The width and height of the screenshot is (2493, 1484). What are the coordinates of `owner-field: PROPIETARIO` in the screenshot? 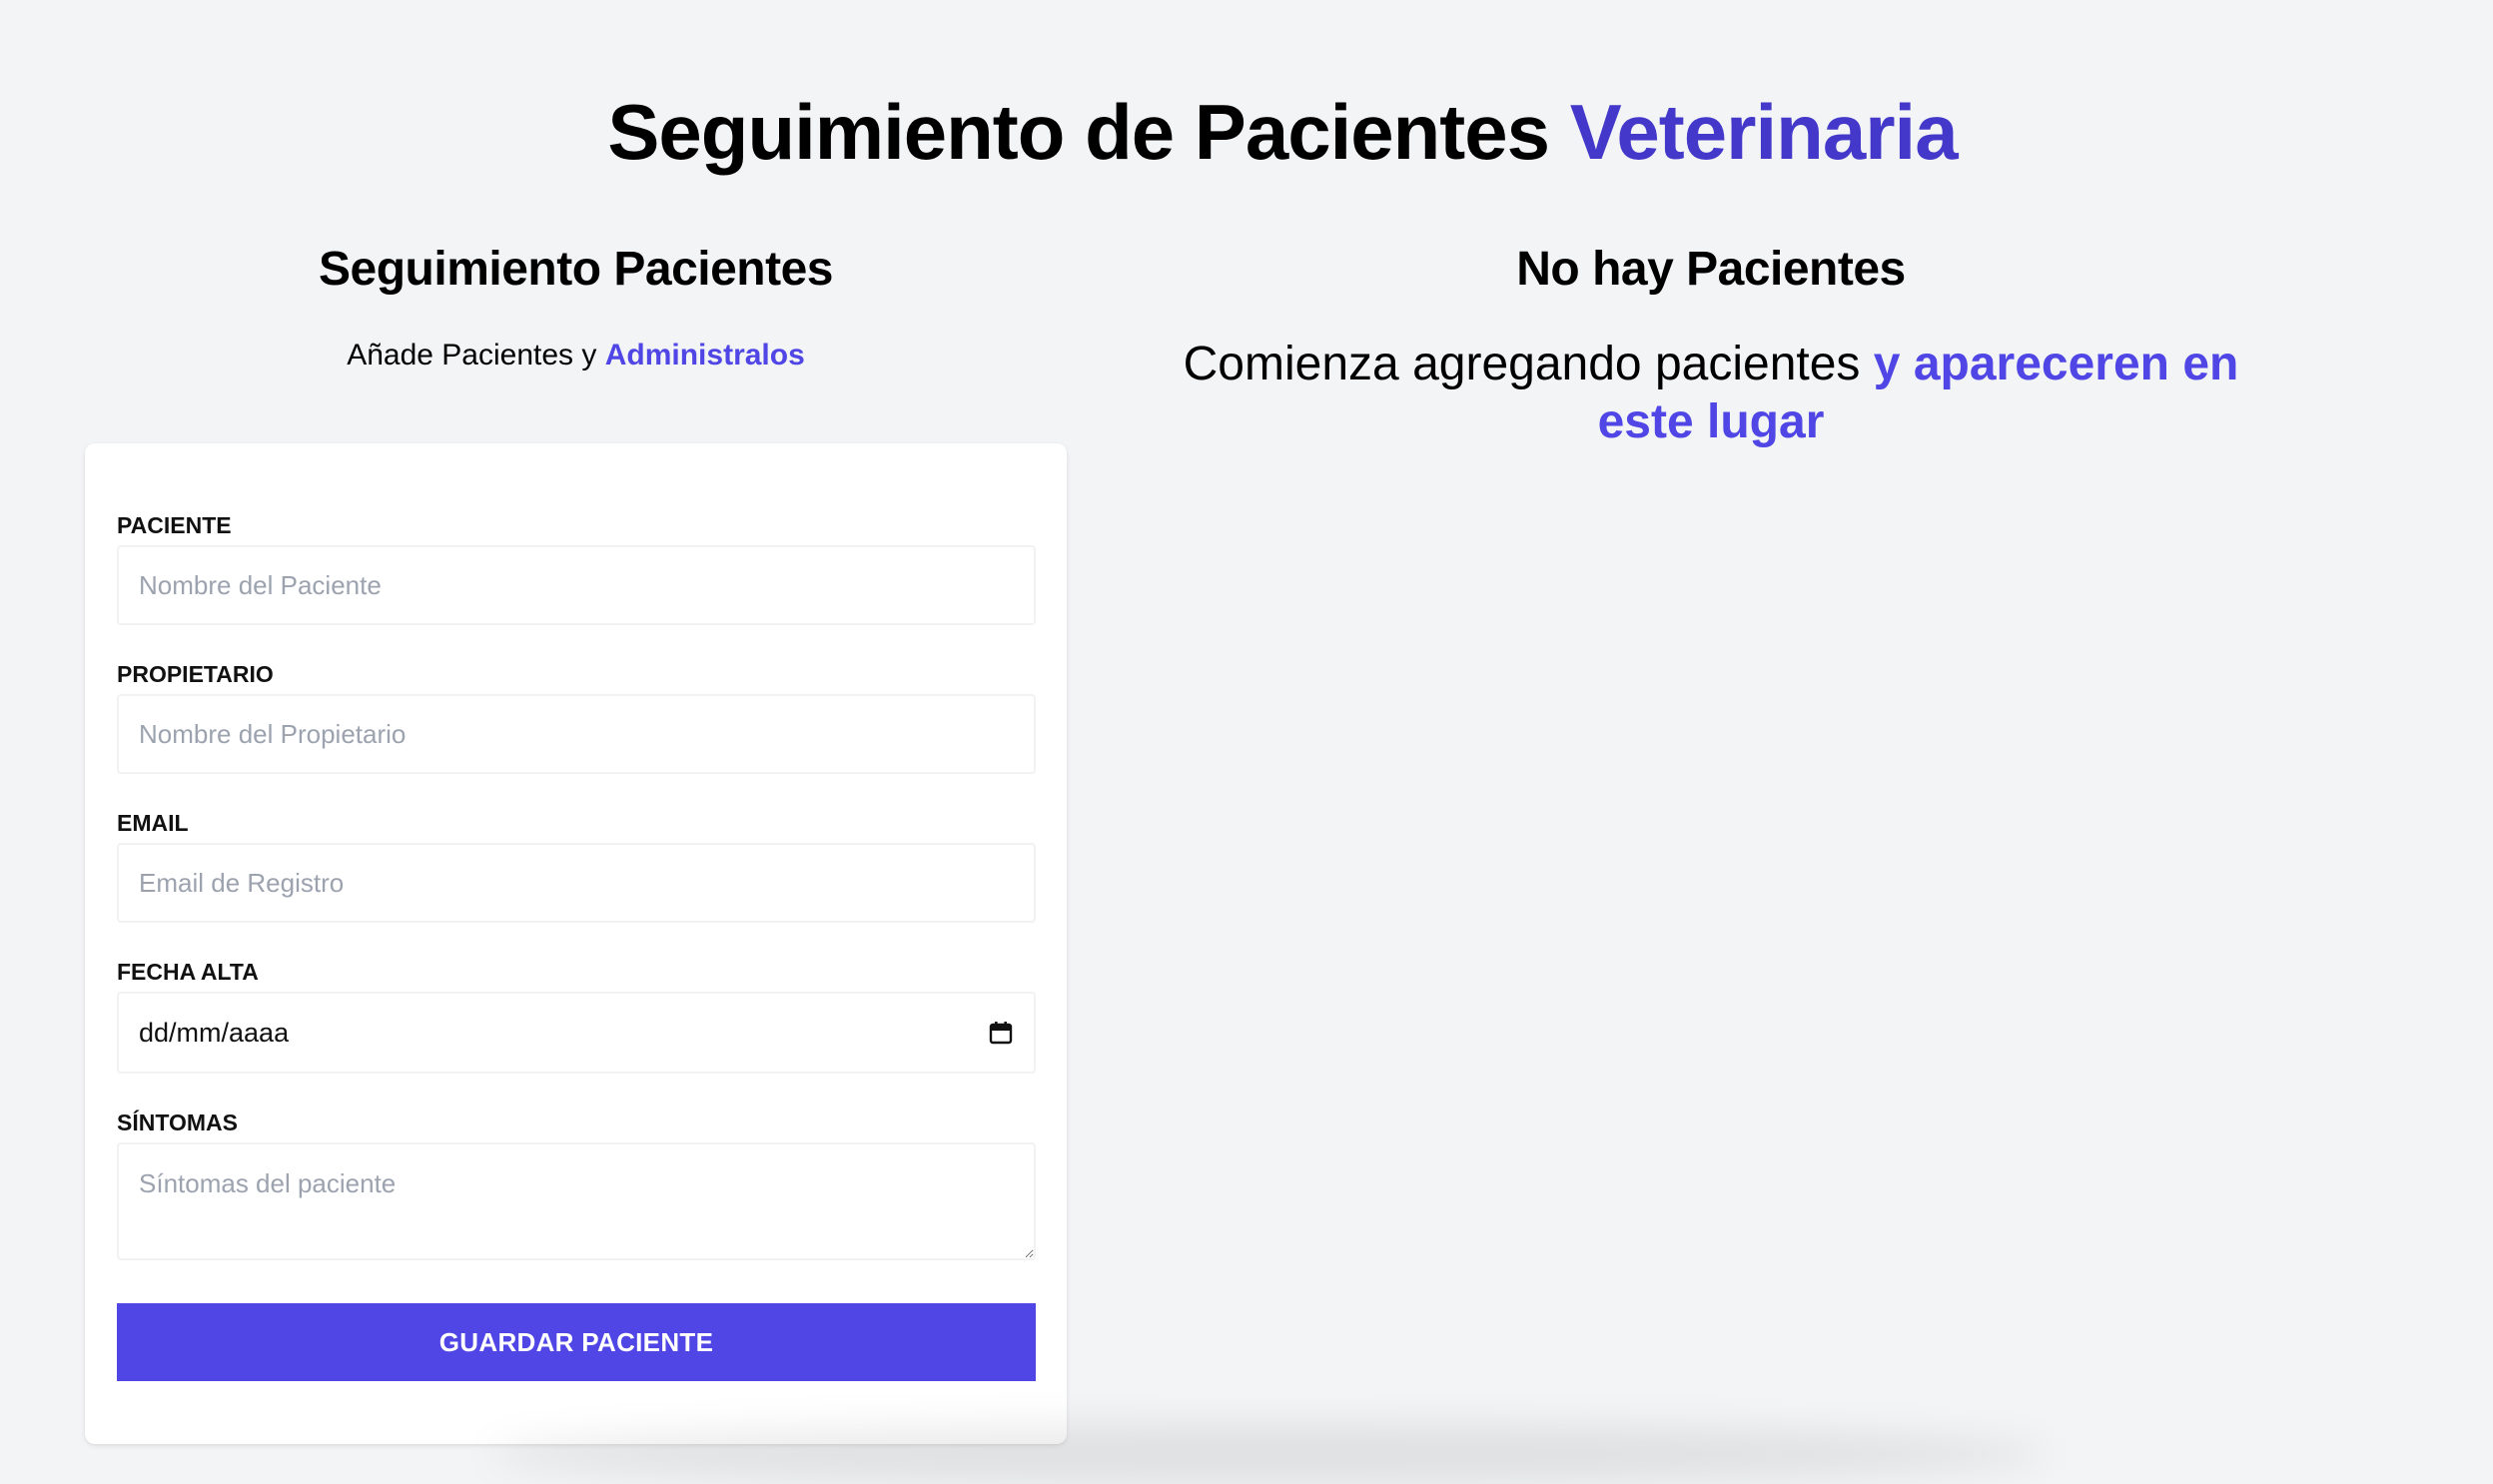 It's located at (576, 717).